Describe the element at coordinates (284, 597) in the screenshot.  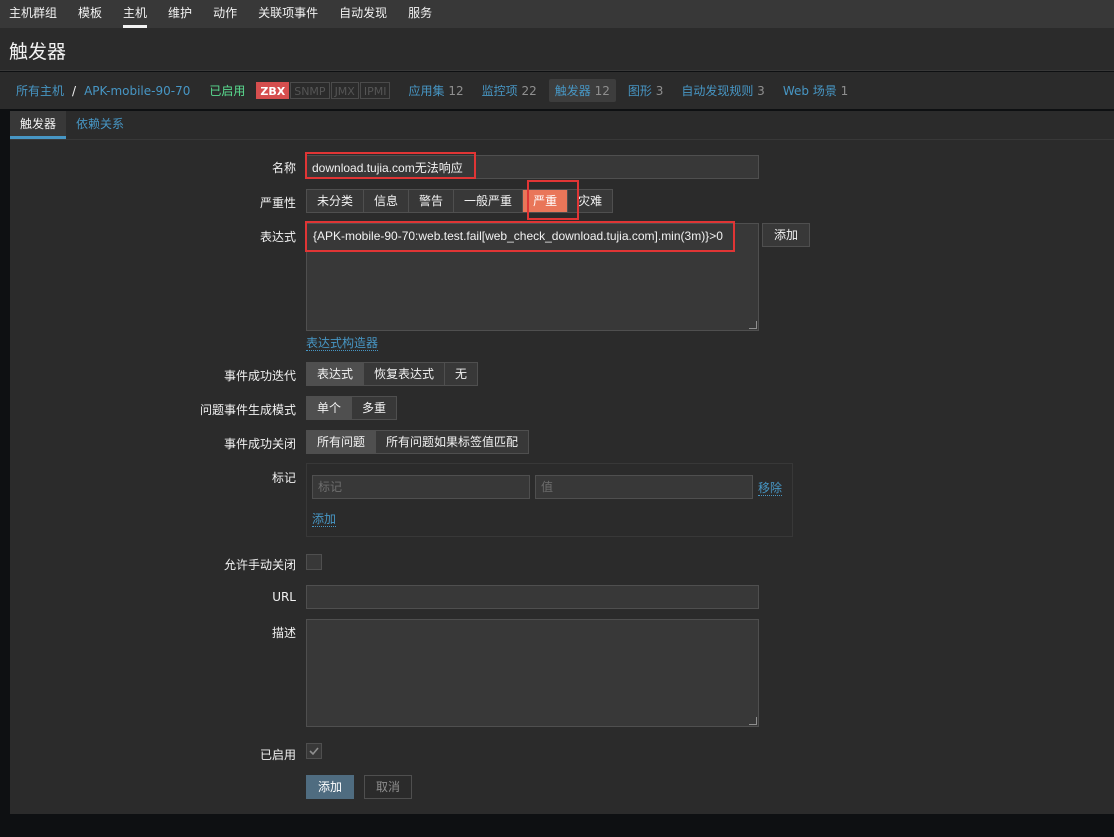
I see `url-label: URL` at that location.